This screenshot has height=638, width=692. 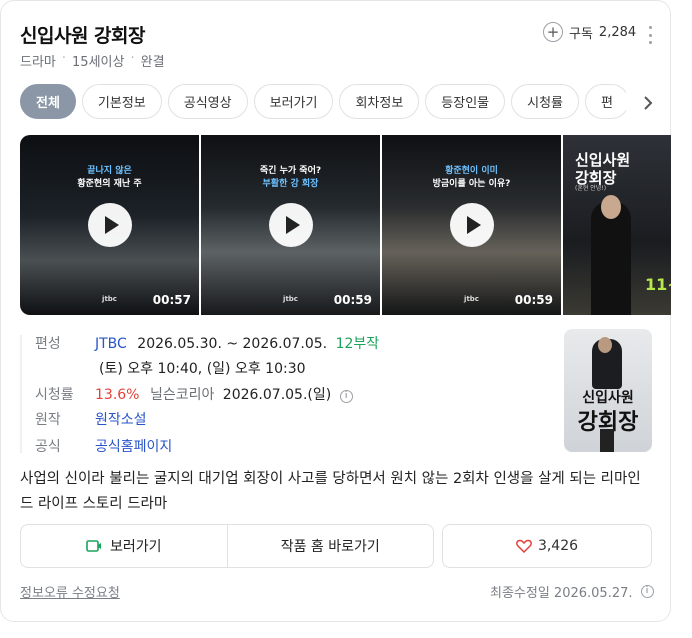 I want to click on work-home-button: 작품 홈 바로가기, so click(x=330, y=546).